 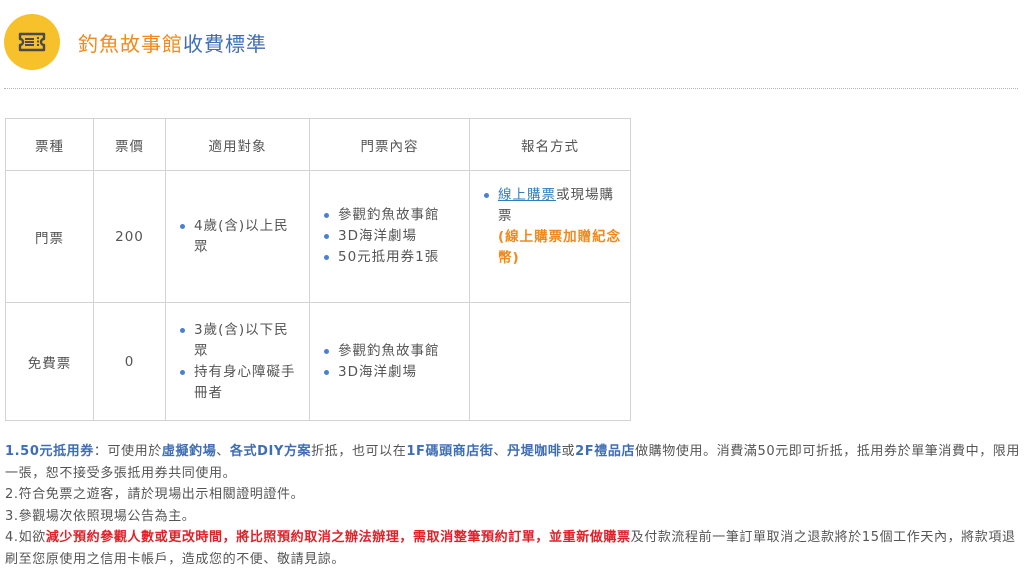 What do you see at coordinates (550, 144) in the screenshot?
I see `header-signup: 報名方式` at bounding box center [550, 144].